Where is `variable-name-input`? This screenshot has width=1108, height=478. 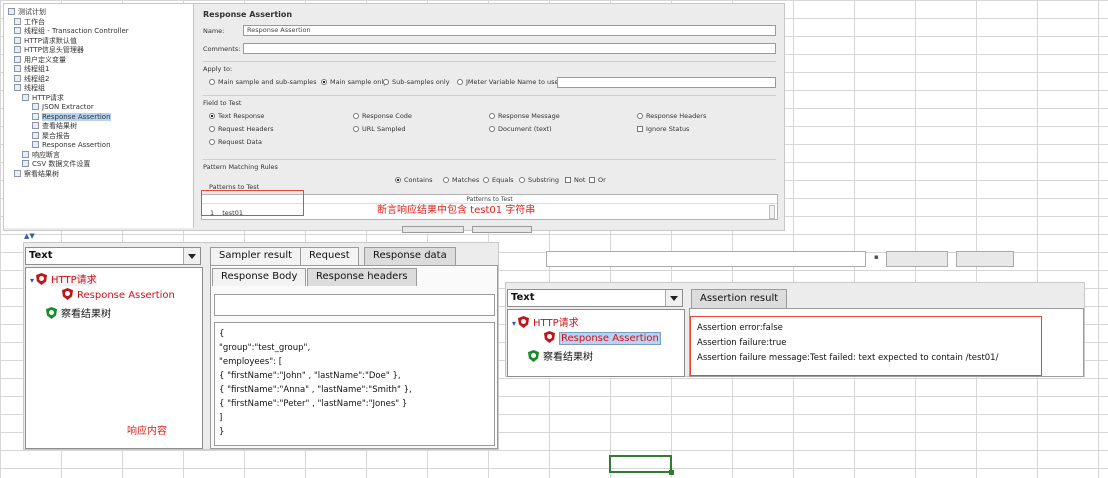
variable-name-input is located at coordinates (666, 82).